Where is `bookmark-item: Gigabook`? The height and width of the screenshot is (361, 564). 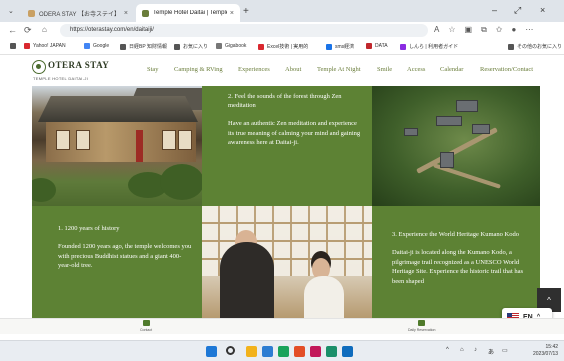
bookmark-item: Gigabook is located at coordinates (231, 46).